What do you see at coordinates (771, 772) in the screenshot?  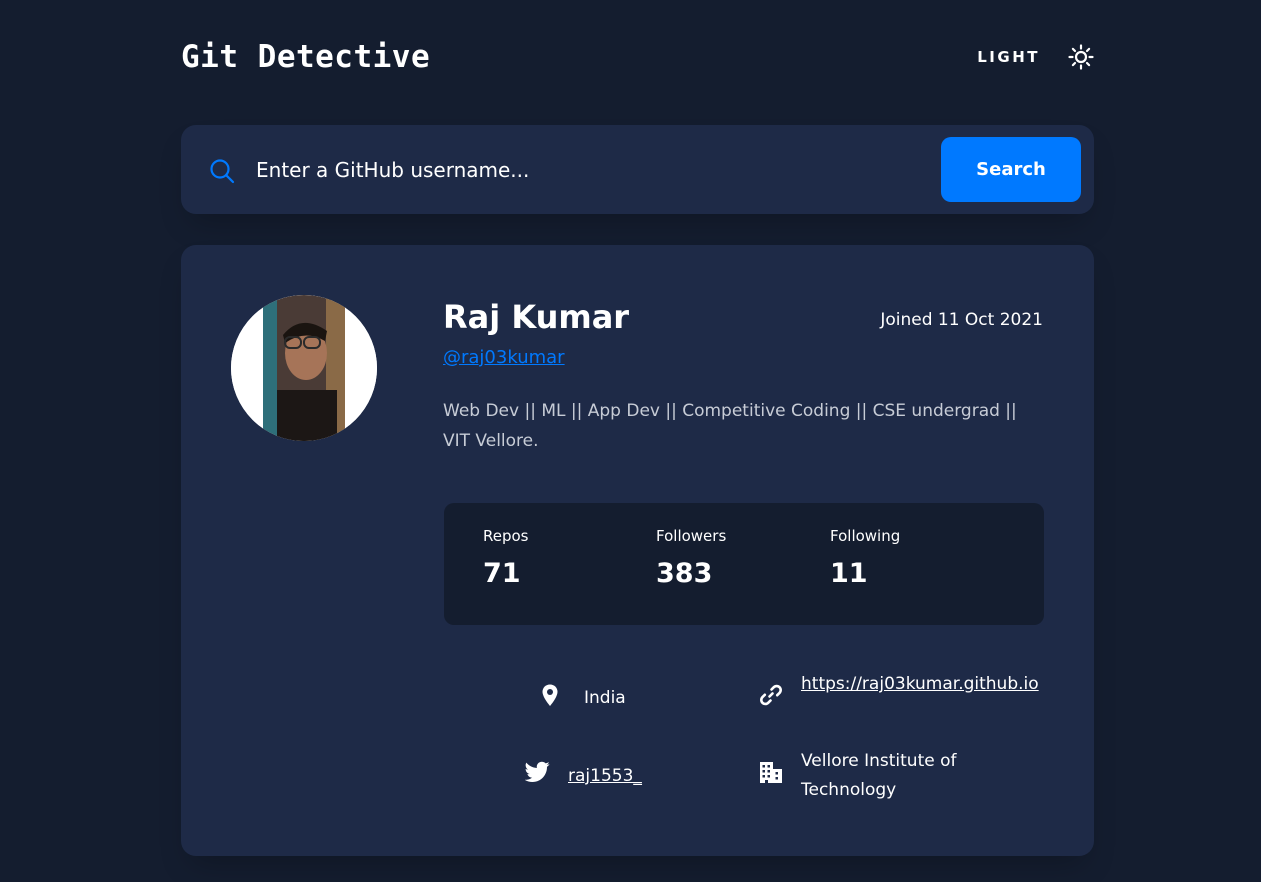 I see `building-icon` at bounding box center [771, 772].